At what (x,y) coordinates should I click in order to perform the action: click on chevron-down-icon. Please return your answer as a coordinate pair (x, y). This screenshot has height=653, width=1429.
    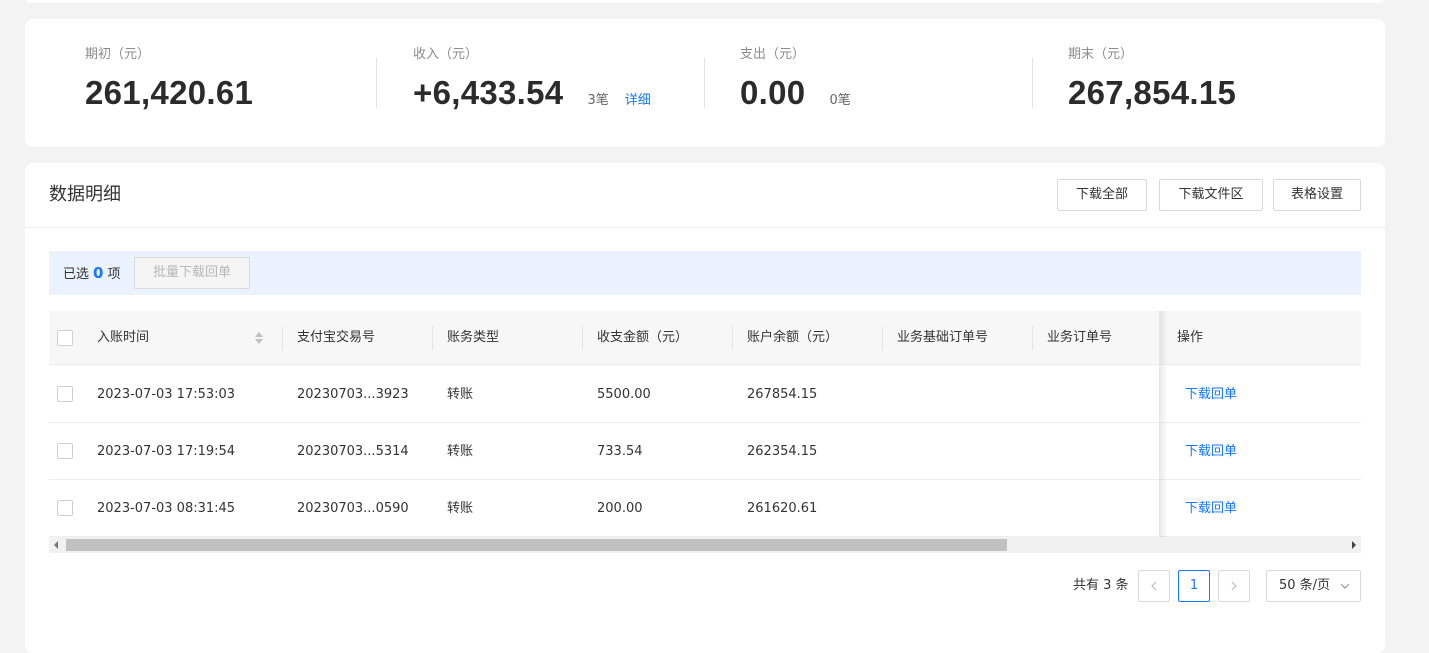
    Looking at the image, I should click on (1345, 586).